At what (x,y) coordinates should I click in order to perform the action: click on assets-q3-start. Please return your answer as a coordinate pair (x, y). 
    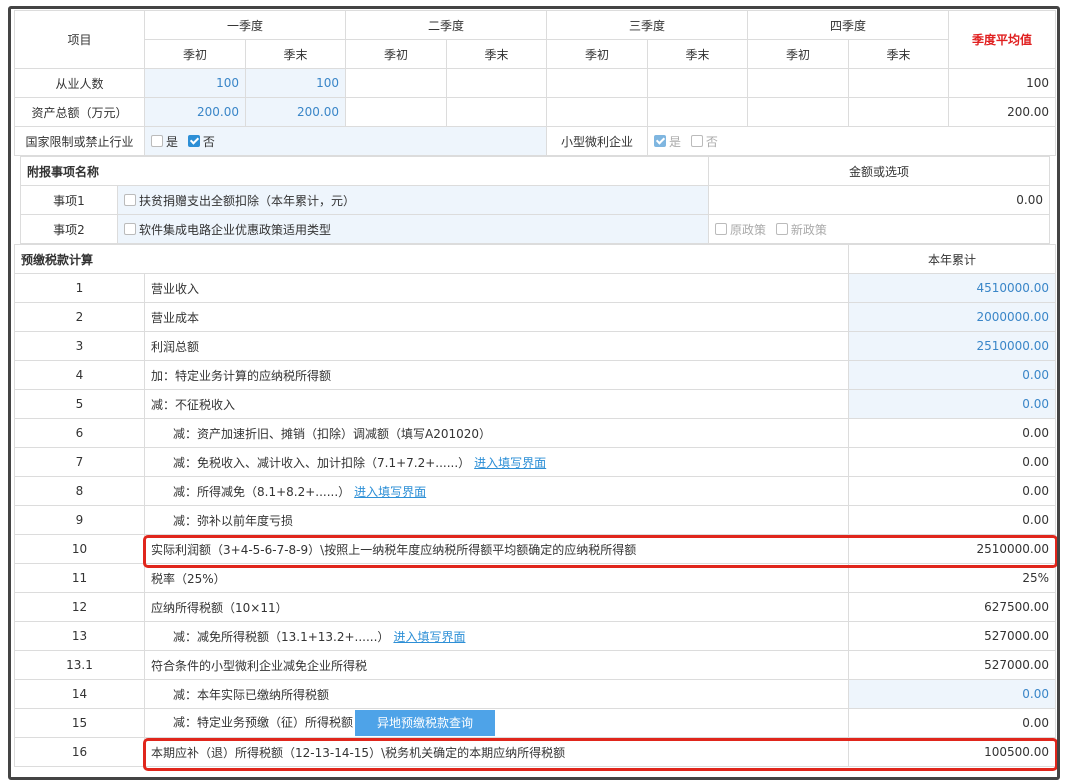
    Looking at the image, I should click on (597, 112).